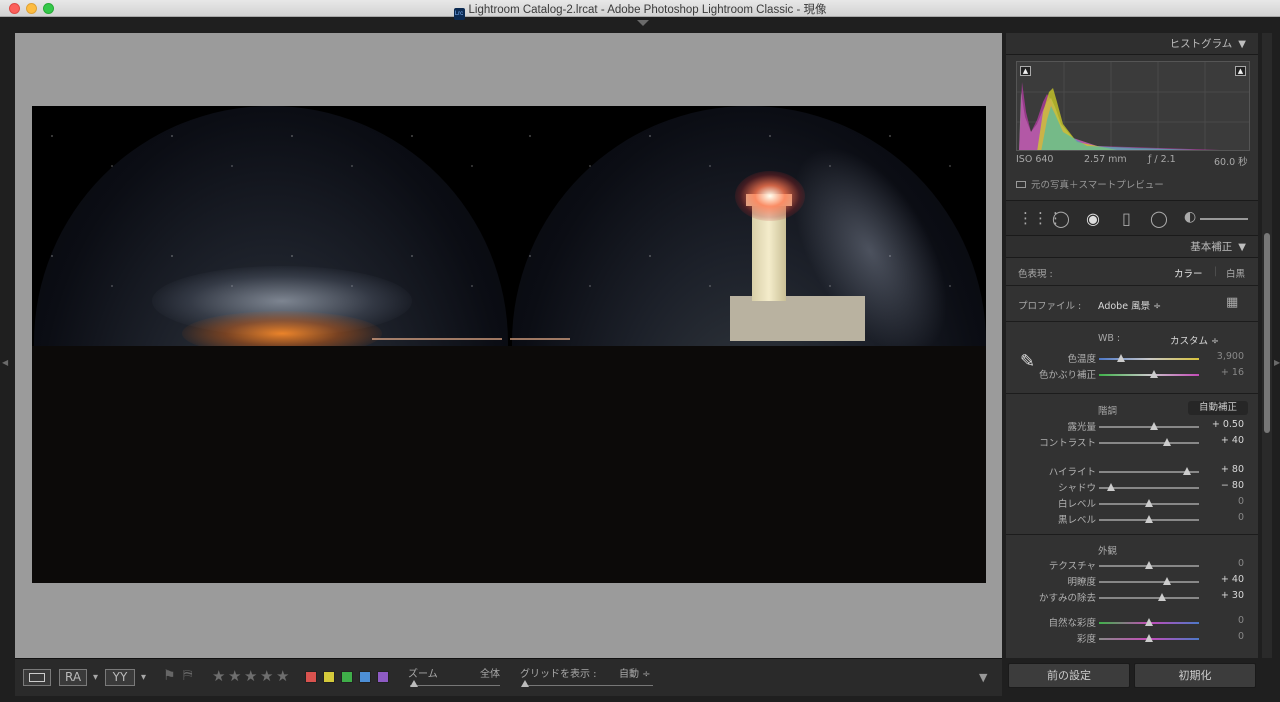 The image size is (1280, 702). What do you see at coordinates (1109, 338) in the screenshot?
I see `wb-label: WB :` at bounding box center [1109, 338].